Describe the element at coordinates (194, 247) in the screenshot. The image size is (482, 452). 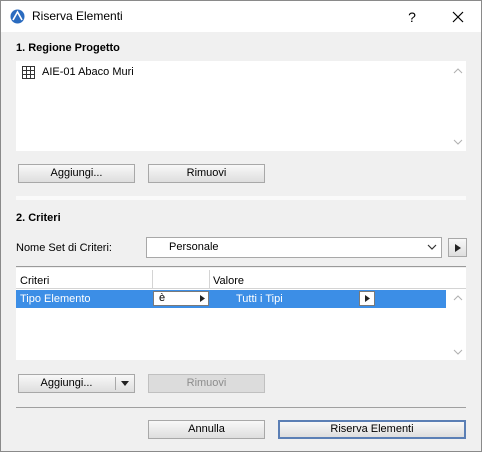
I see `criteria-set-value: Personale` at that location.